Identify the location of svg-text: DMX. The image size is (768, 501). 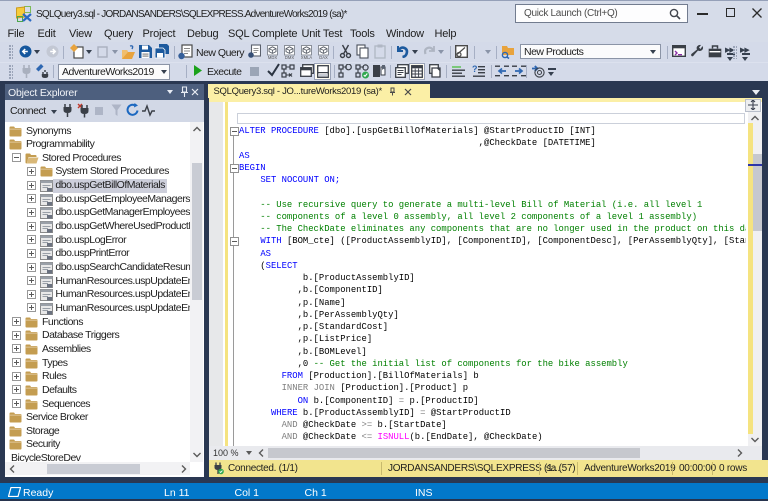
(290, 57).